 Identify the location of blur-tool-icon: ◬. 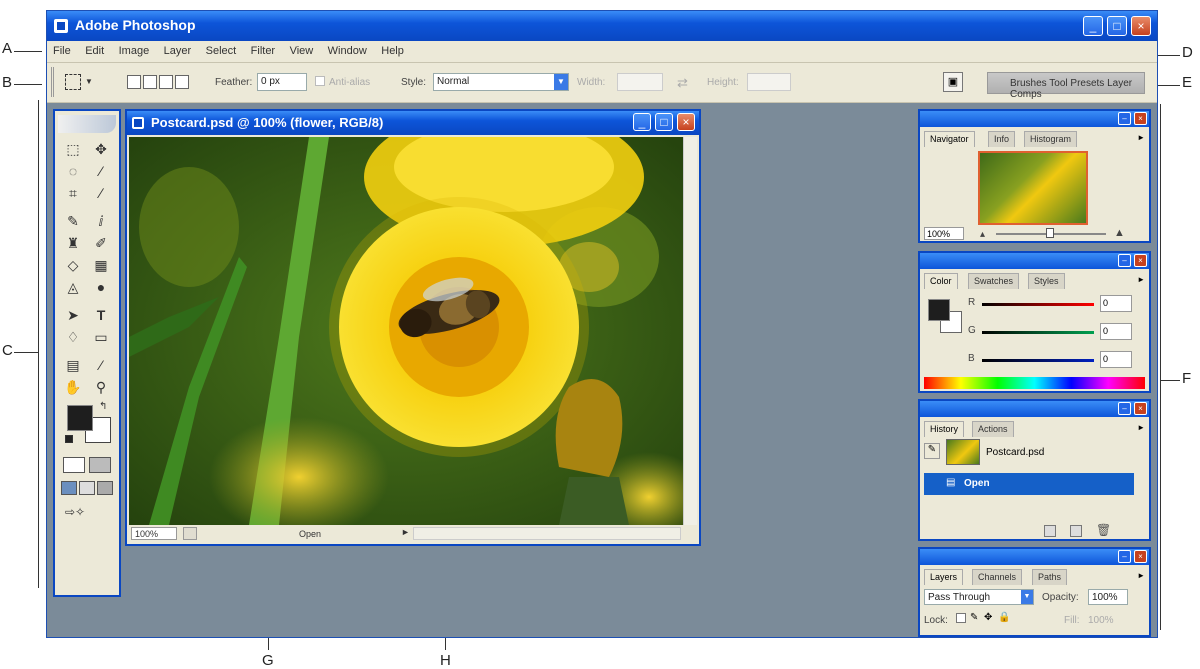
(73, 287).